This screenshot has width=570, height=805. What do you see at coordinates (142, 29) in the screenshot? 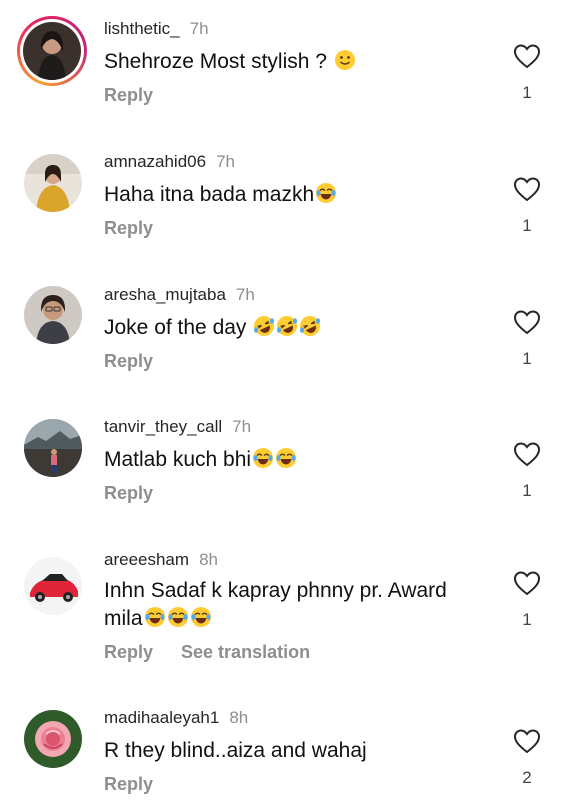
I see `comment-username: lishthetic_` at bounding box center [142, 29].